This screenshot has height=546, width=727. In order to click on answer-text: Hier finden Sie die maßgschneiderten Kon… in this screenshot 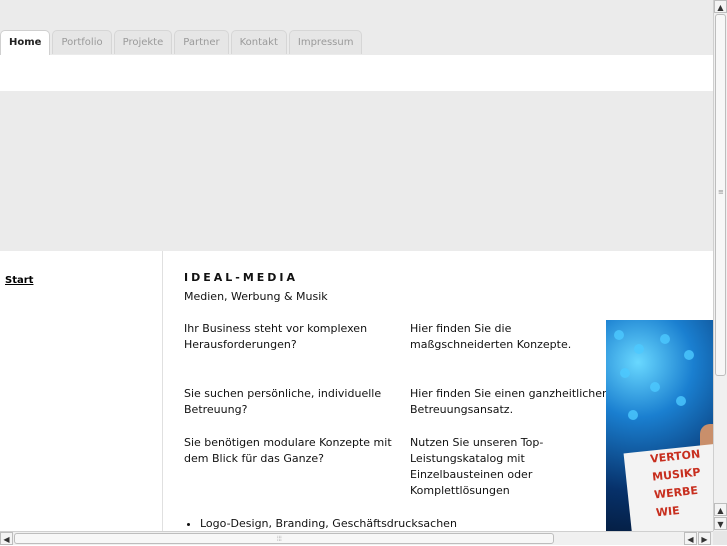, I will do `click(491, 336)`.